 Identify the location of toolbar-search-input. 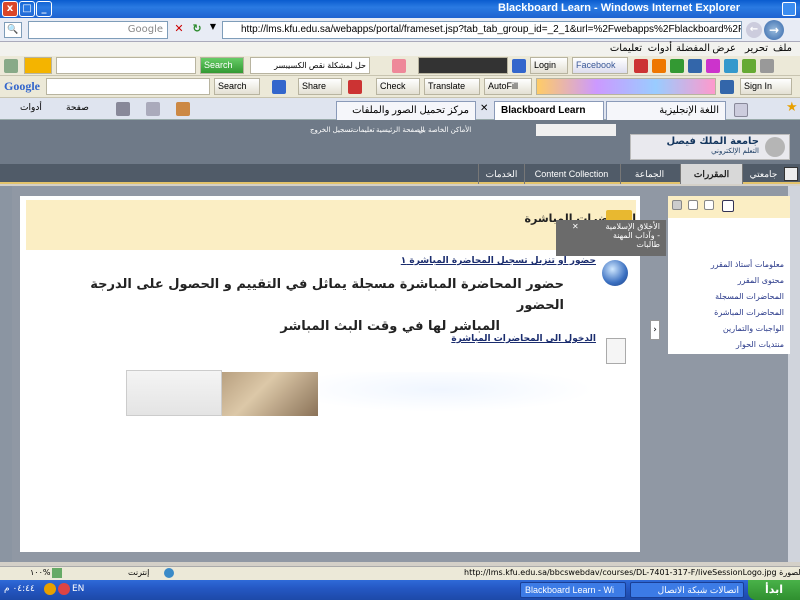
(126, 65).